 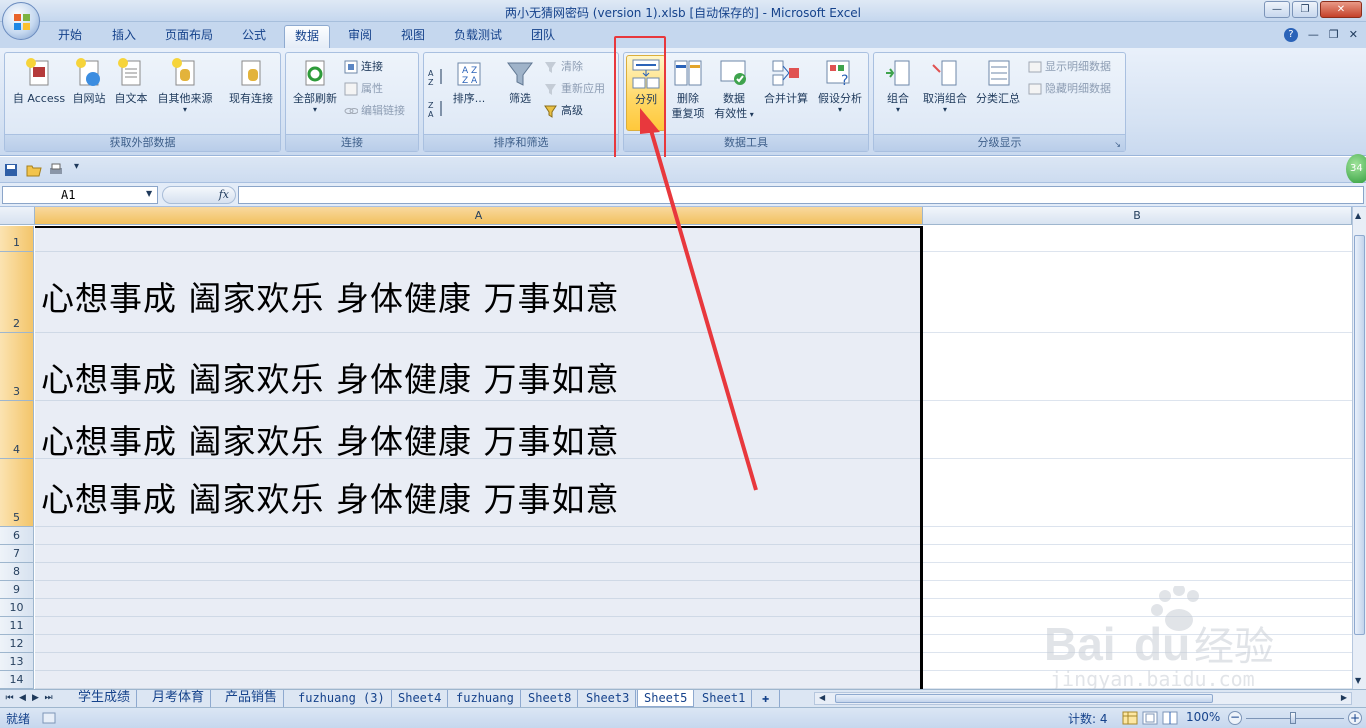 What do you see at coordinates (1130, 718) in the screenshot?
I see `normal-view-icon` at bounding box center [1130, 718].